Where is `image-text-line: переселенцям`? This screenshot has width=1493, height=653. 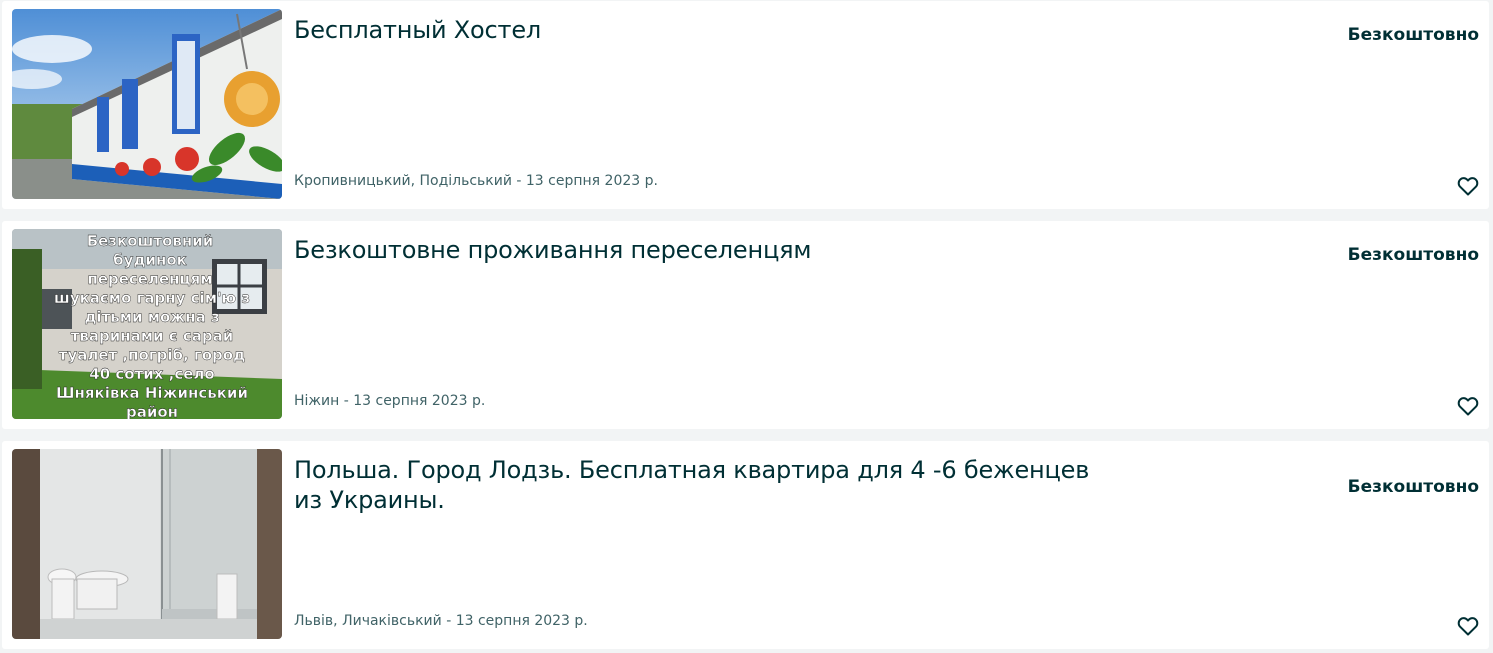
image-text-line: переселенцям is located at coordinates (149, 279).